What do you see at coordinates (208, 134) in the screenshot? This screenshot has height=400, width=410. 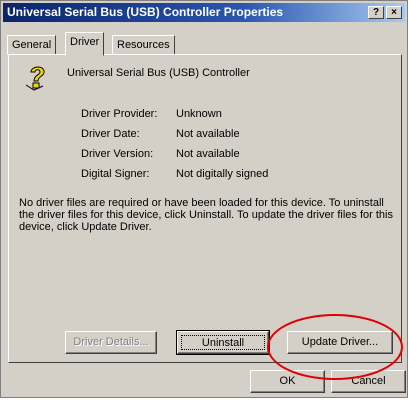 I see `driver-date-value: Not available` at bounding box center [208, 134].